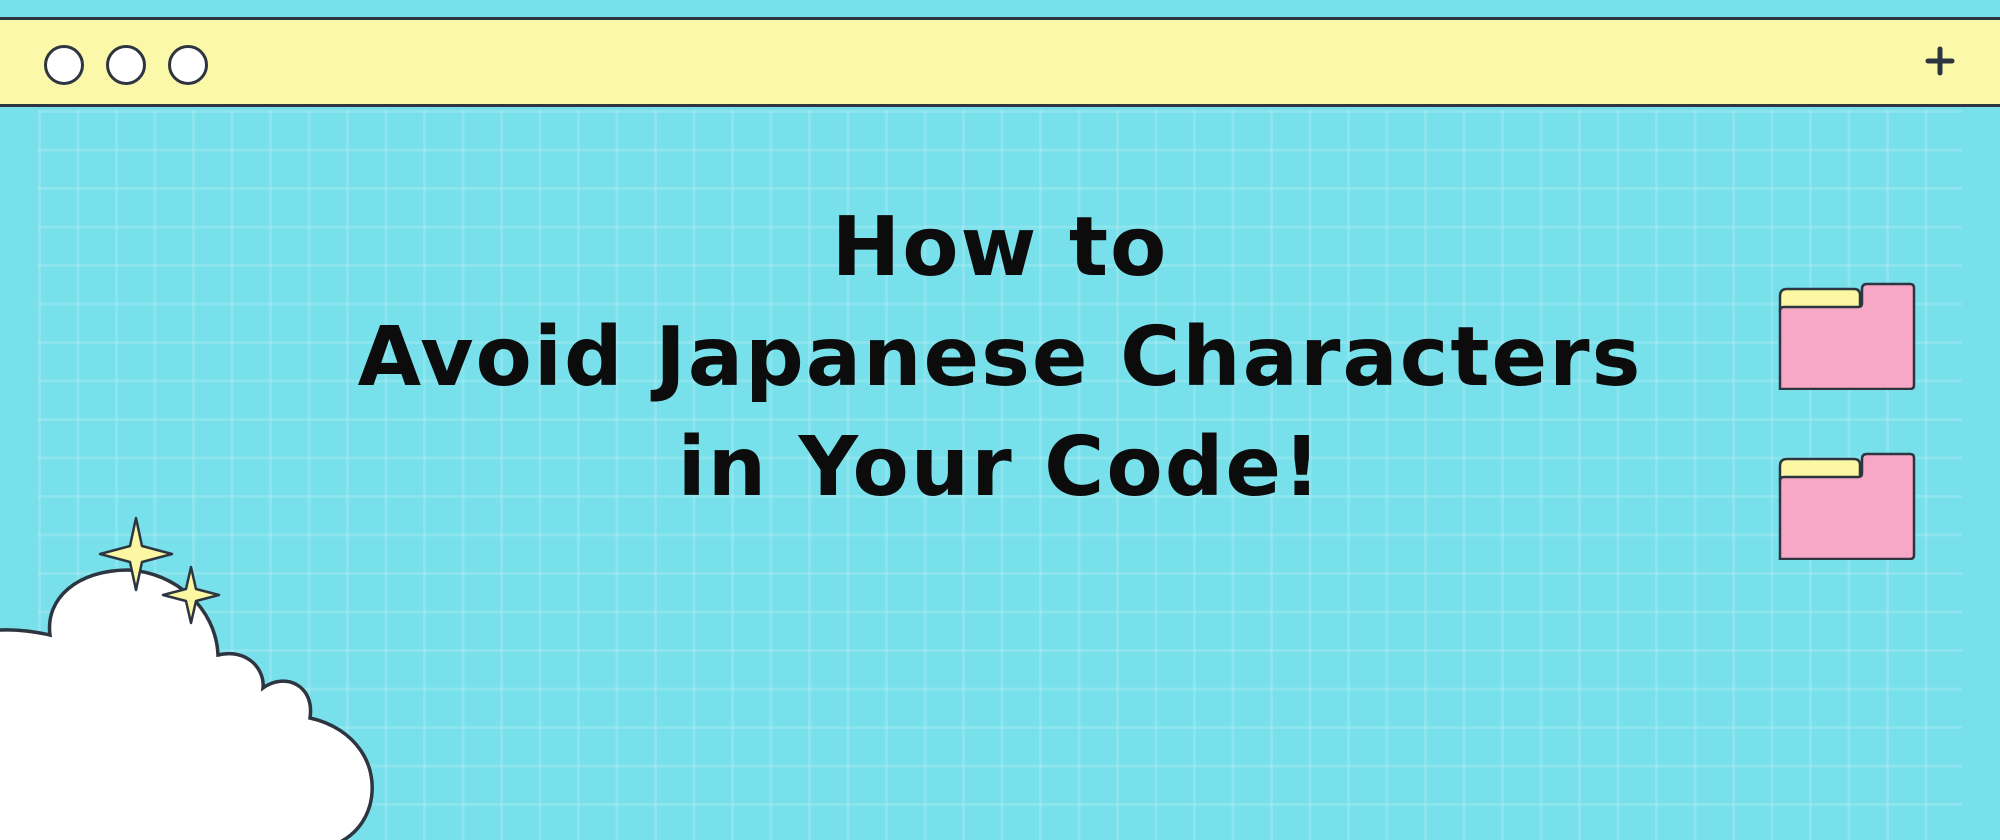 The width and height of the screenshot is (2000, 840). Describe the element at coordinates (1940, 61) in the screenshot. I see `plus-icon` at that location.